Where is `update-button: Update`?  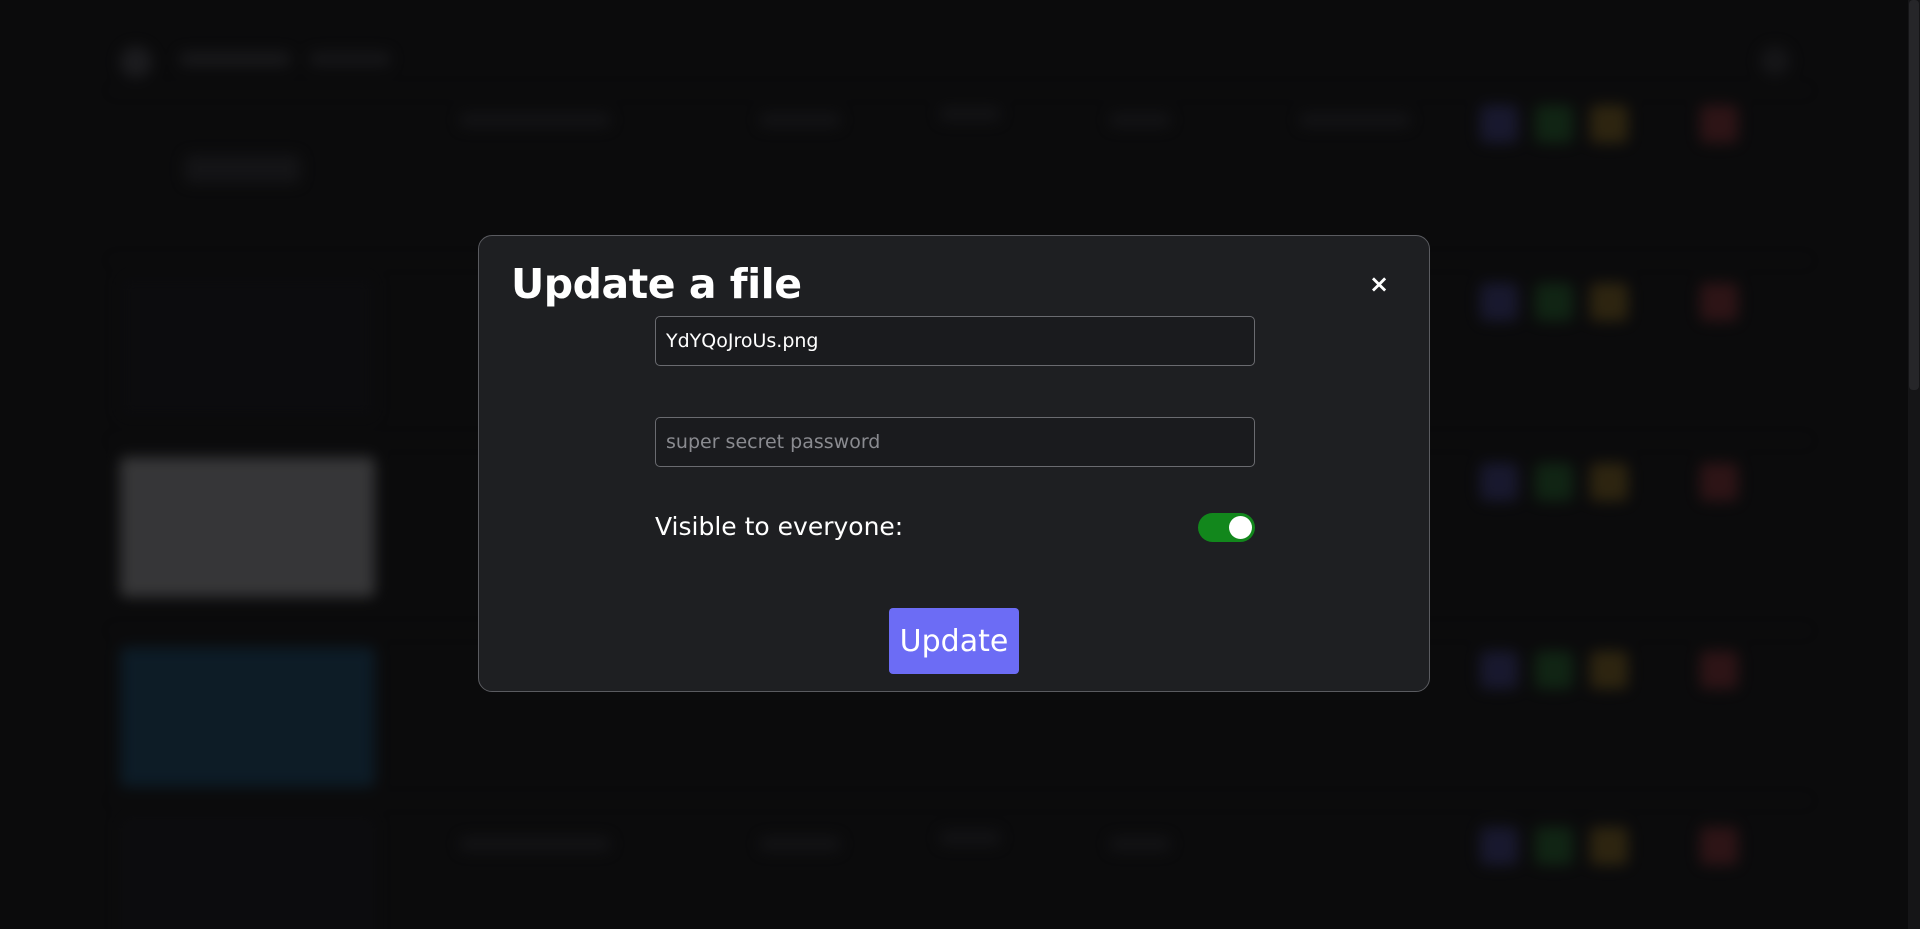 update-button: Update is located at coordinates (954, 641).